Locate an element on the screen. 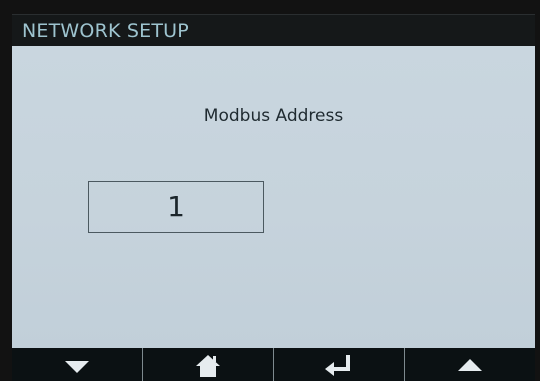 This screenshot has width=540, height=381. enter-icon is located at coordinates (337, 365).